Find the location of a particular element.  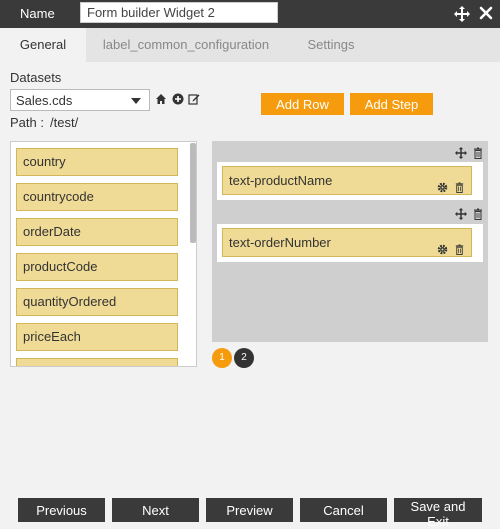

tab-label-common-configuration: label_common_configuration is located at coordinates (186, 45).